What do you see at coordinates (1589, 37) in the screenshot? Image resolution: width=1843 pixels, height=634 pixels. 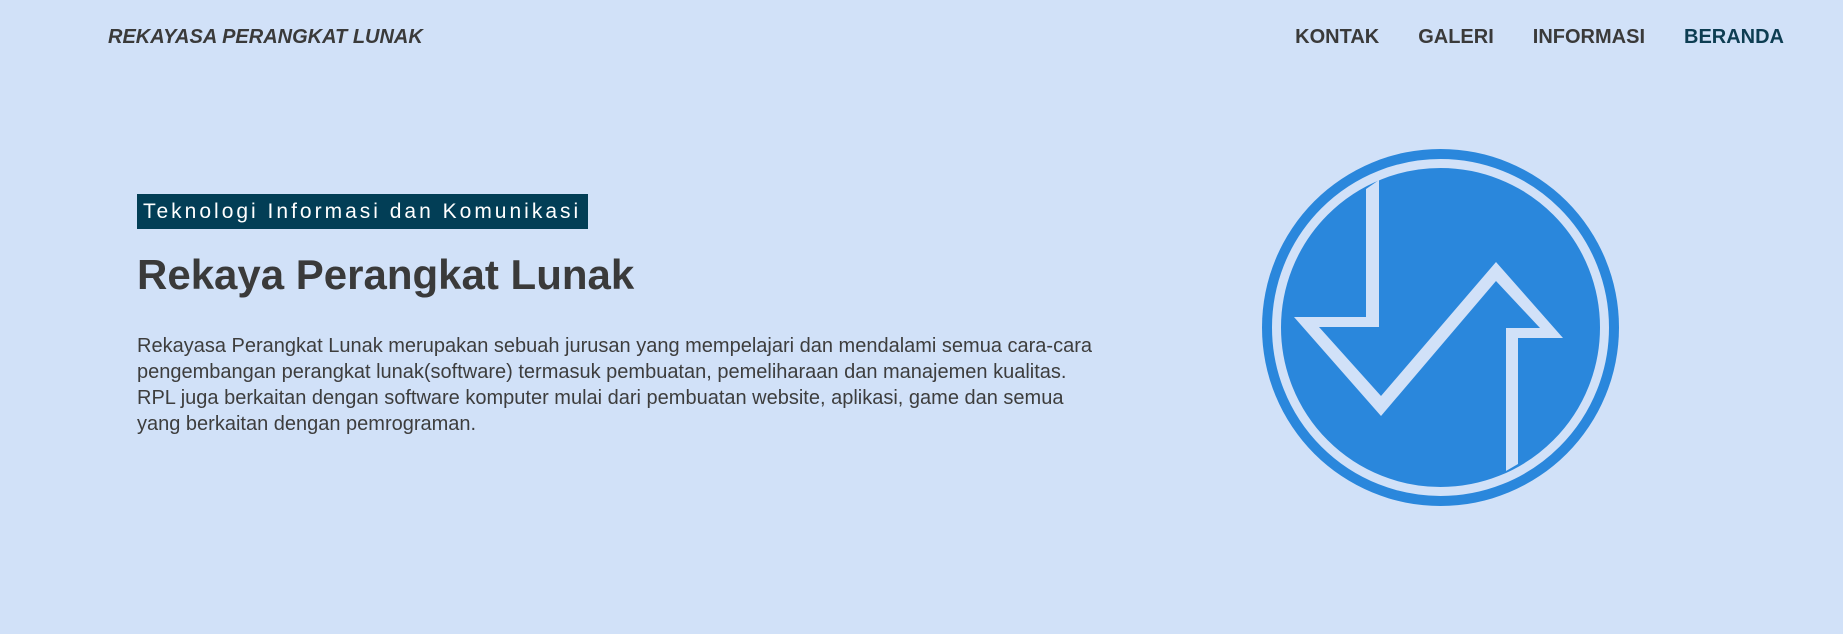 I see `nav-informasi: INFORMASI` at bounding box center [1589, 37].